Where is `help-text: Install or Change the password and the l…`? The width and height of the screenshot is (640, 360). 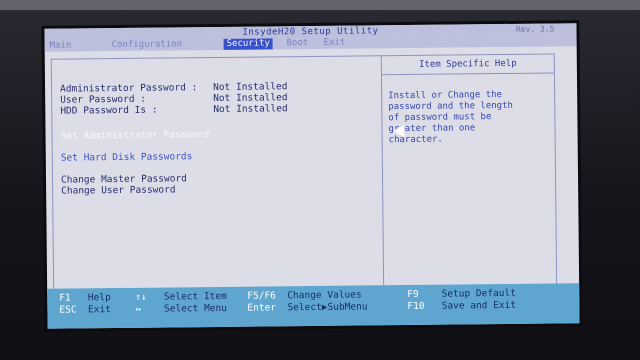 help-text: Install or Change the password and the l… is located at coordinates (450, 118).